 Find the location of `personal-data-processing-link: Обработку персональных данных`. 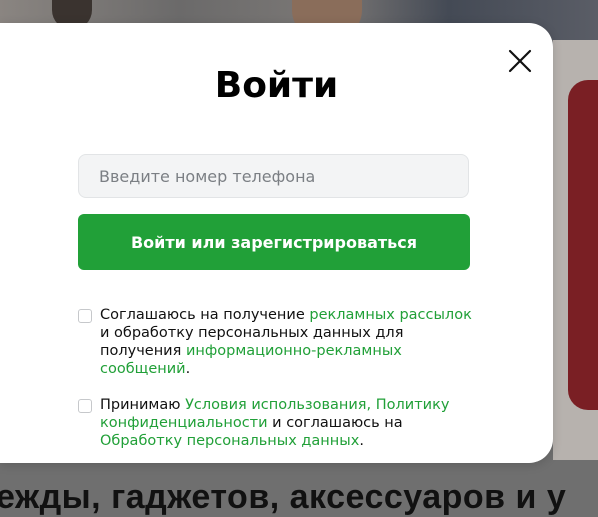

personal-data-processing-link: Обработку персональных данных is located at coordinates (229, 441).